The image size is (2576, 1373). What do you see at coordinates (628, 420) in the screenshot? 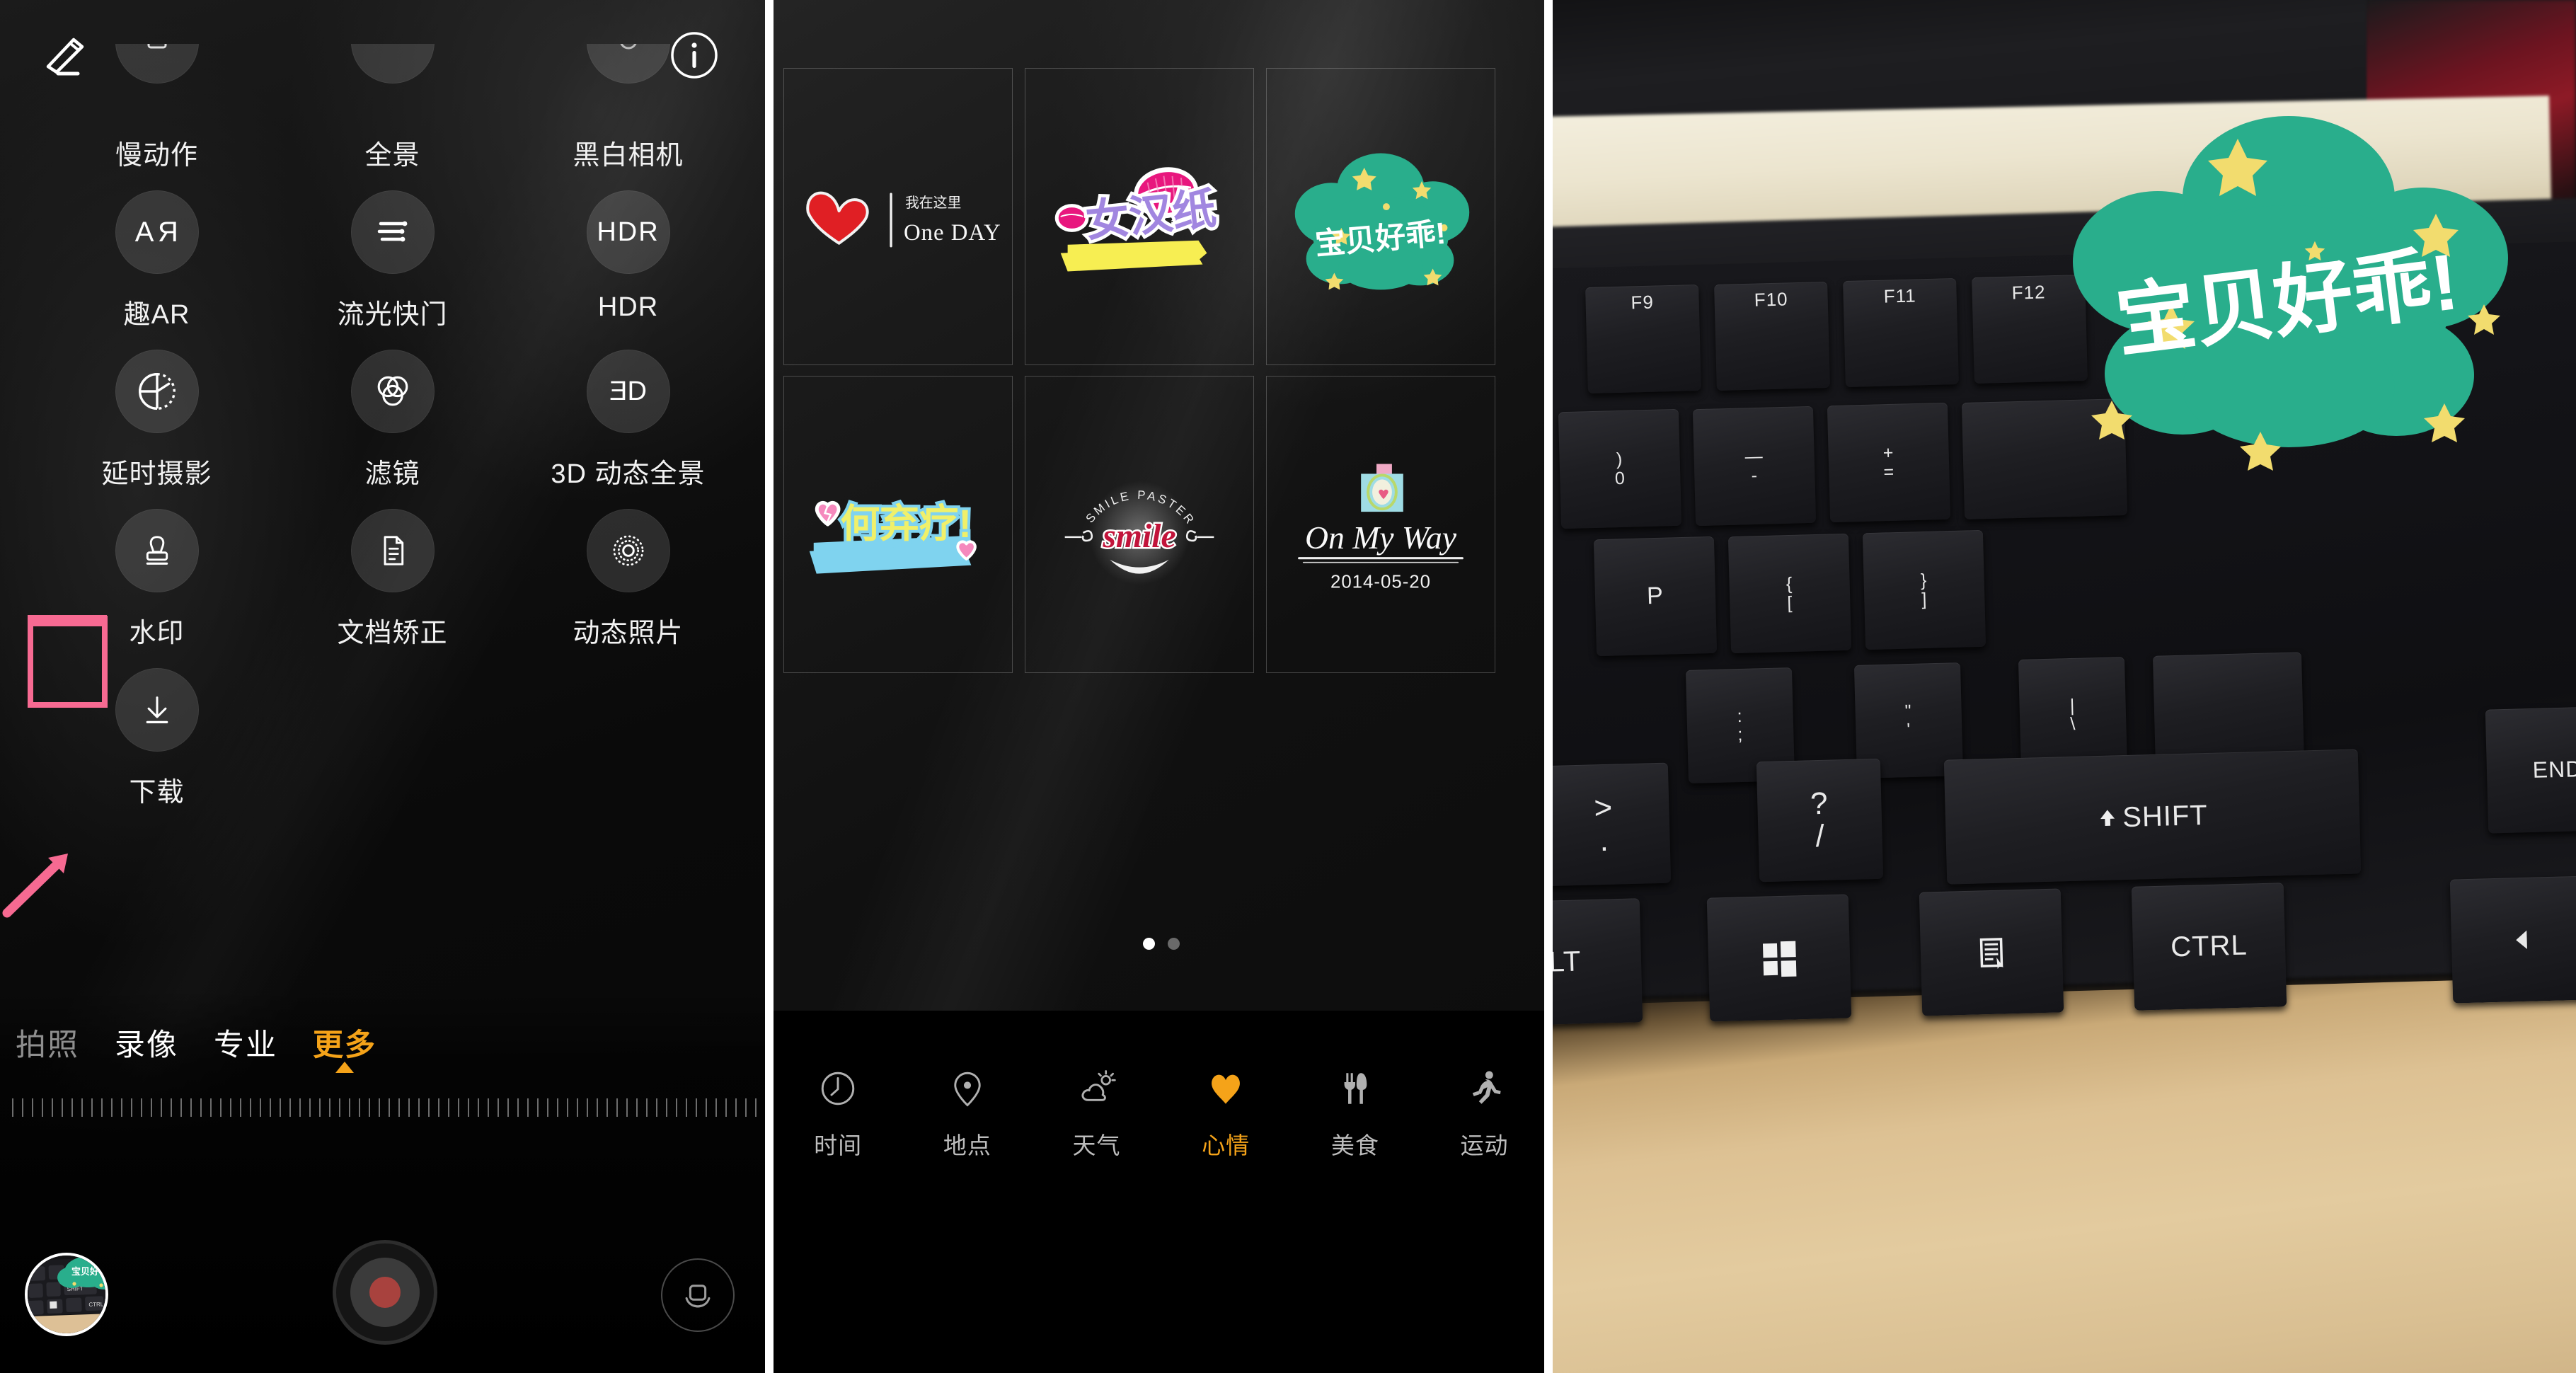
I see `mode-item-3d-panorama: ED 3D 动态全景` at bounding box center [628, 420].